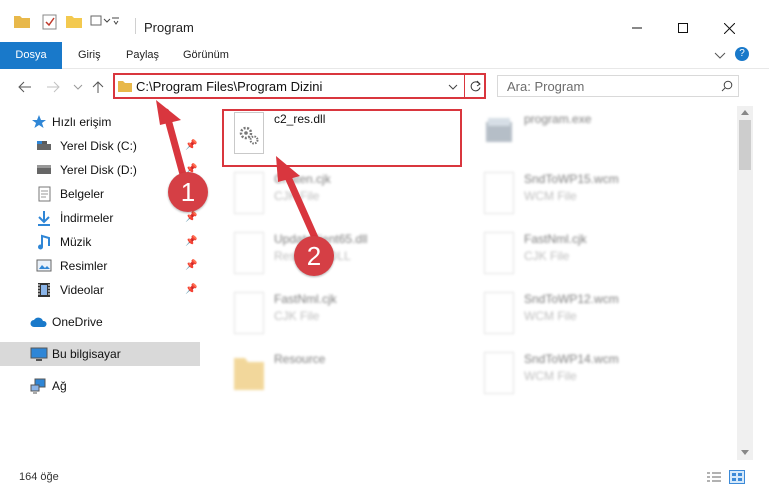  What do you see at coordinates (314, 256) in the screenshot?
I see `step-2-badge: 2` at bounding box center [314, 256].